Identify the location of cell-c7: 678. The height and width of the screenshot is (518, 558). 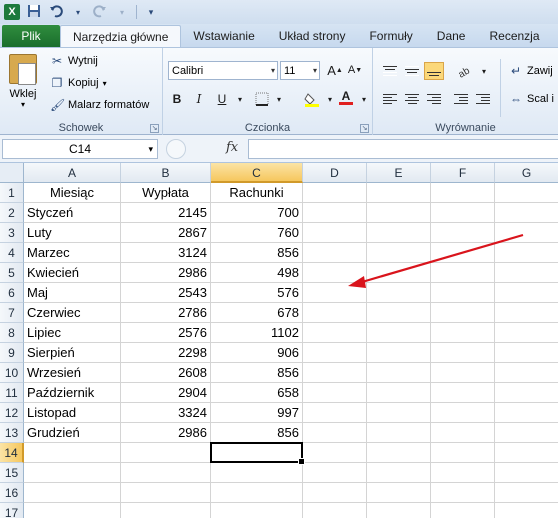
(257, 313).